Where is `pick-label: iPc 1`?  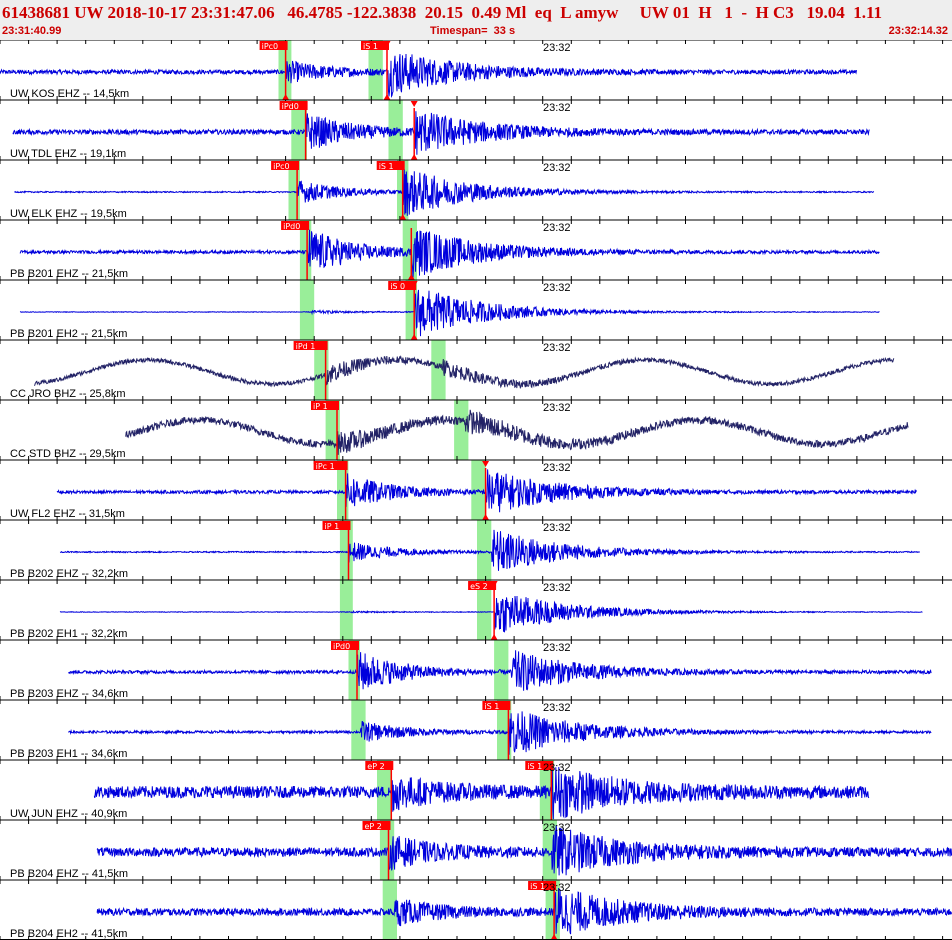
pick-label: iPc 1 is located at coordinates (325, 466).